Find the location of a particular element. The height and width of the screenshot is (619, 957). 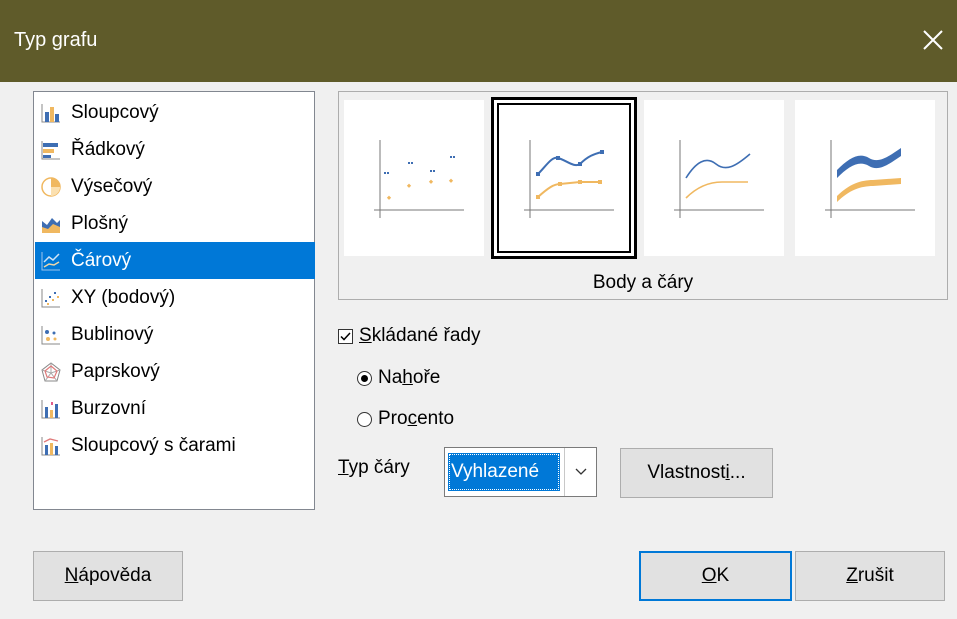

chart-type-item-column-line: Sloupcový s čarami is located at coordinates (175, 445).